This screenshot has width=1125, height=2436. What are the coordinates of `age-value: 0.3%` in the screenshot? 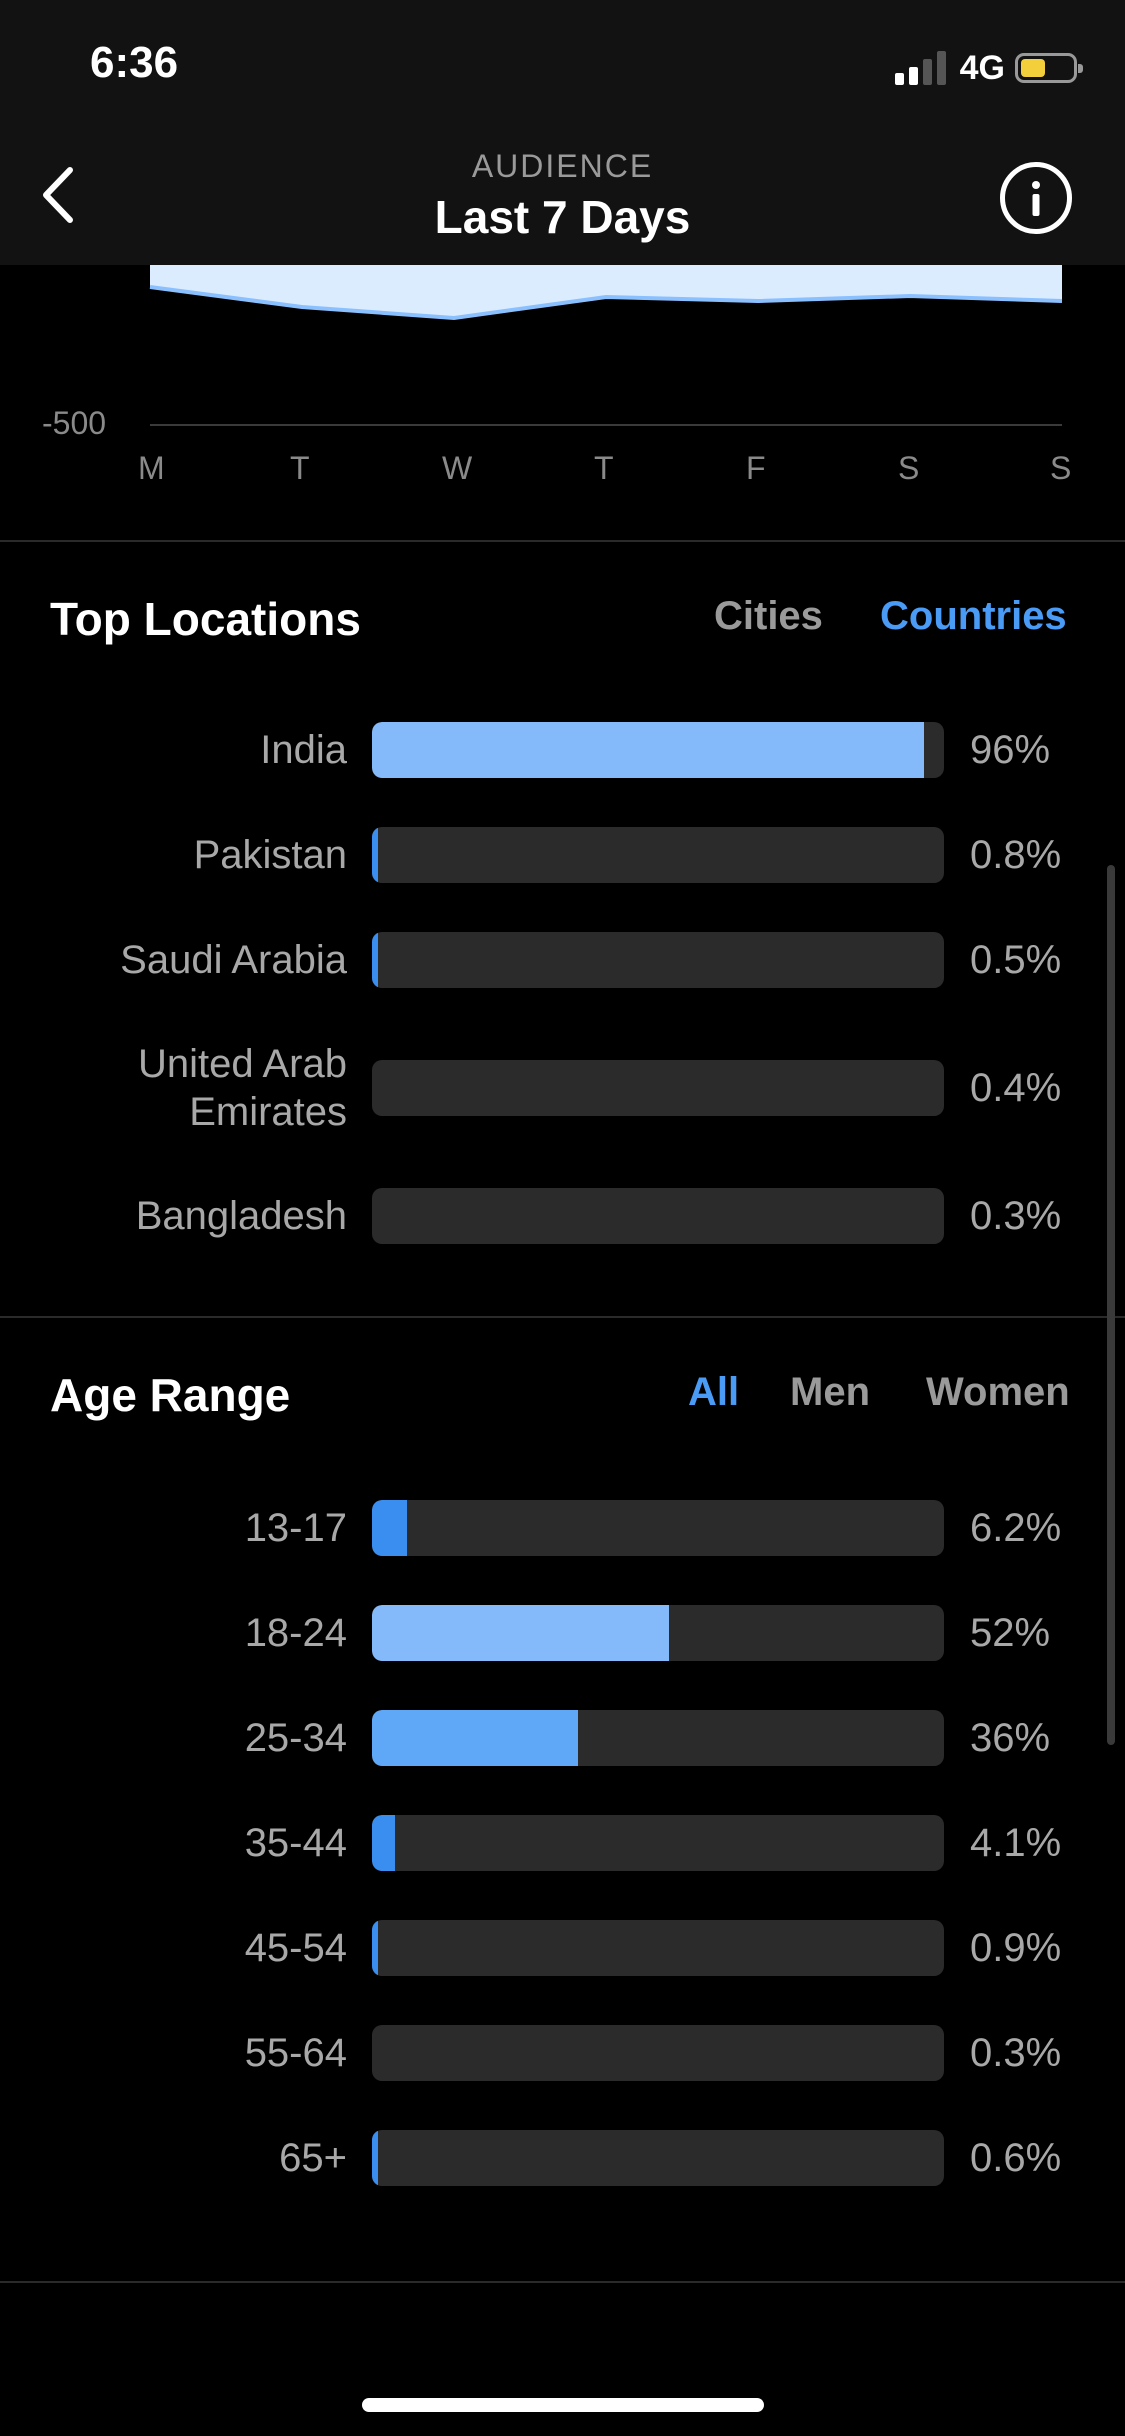 It's located at (1016, 2053).